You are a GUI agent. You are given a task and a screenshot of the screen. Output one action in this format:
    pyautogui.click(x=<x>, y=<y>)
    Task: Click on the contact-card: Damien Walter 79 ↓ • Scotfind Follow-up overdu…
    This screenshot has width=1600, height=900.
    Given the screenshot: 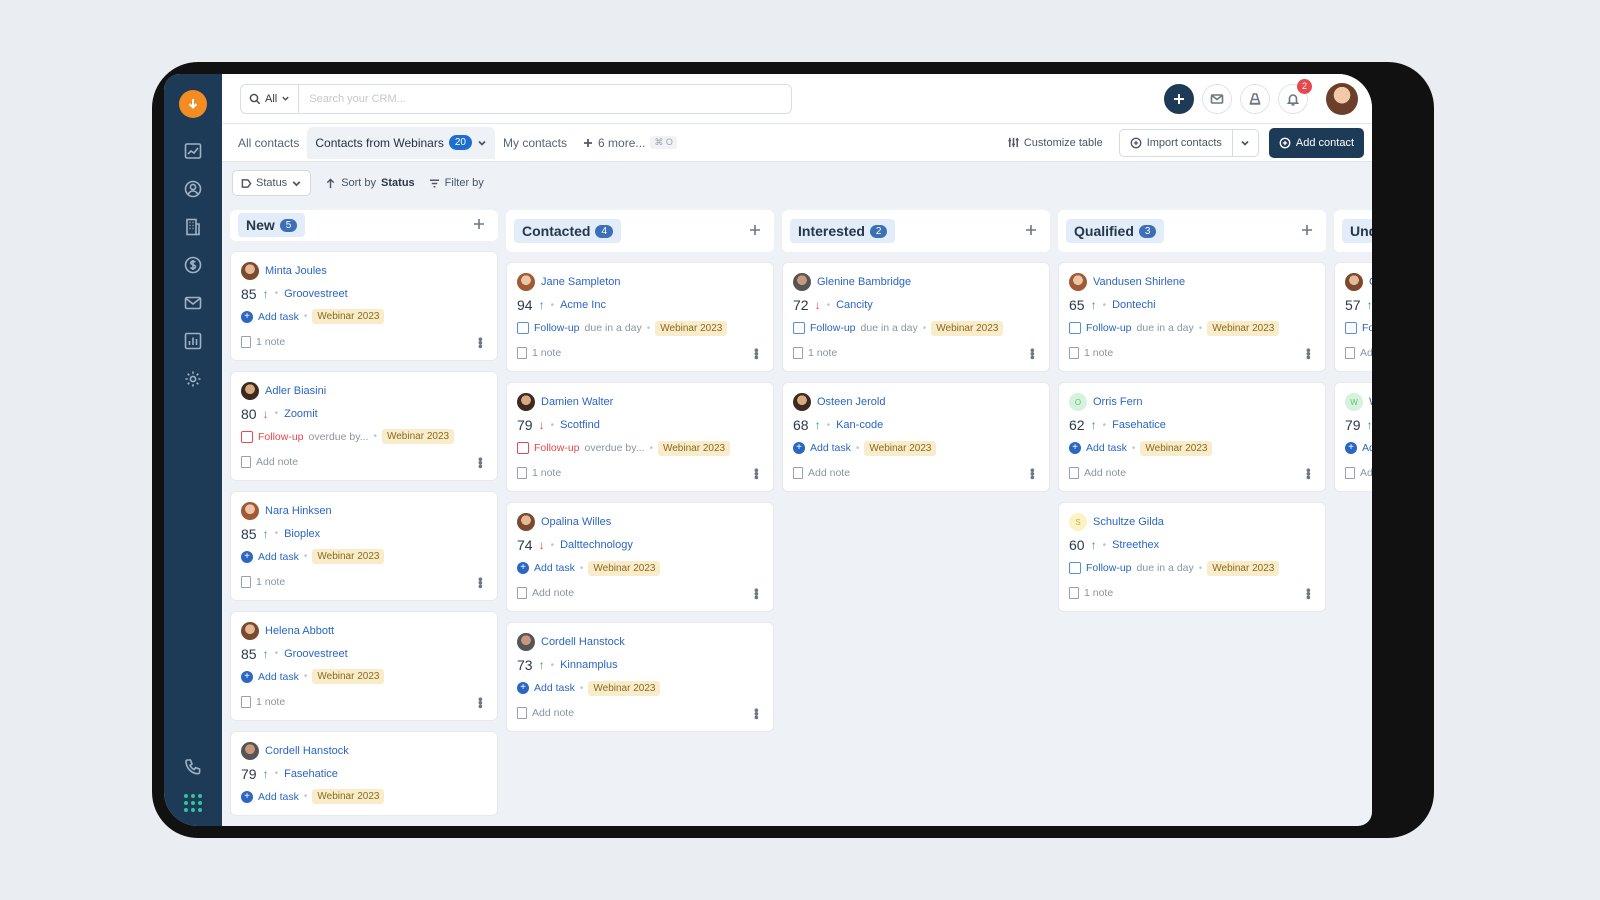 What is the action you would take?
    pyautogui.click(x=640, y=437)
    